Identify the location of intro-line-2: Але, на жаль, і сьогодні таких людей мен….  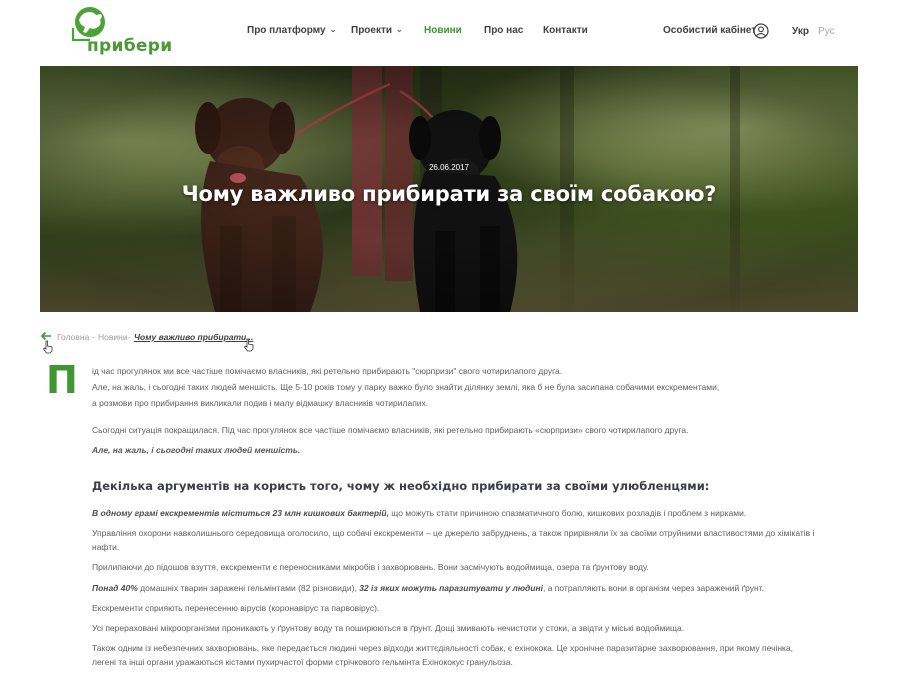
(406, 387).